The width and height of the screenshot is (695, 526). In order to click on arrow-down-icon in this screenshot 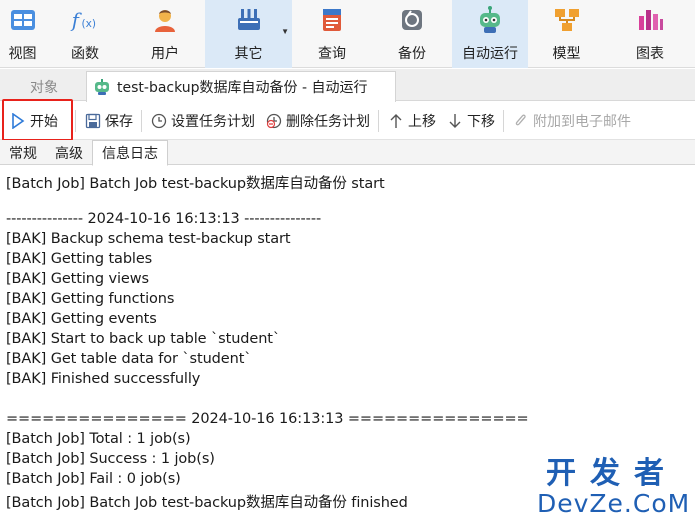, I will do `click(455, 121)`.